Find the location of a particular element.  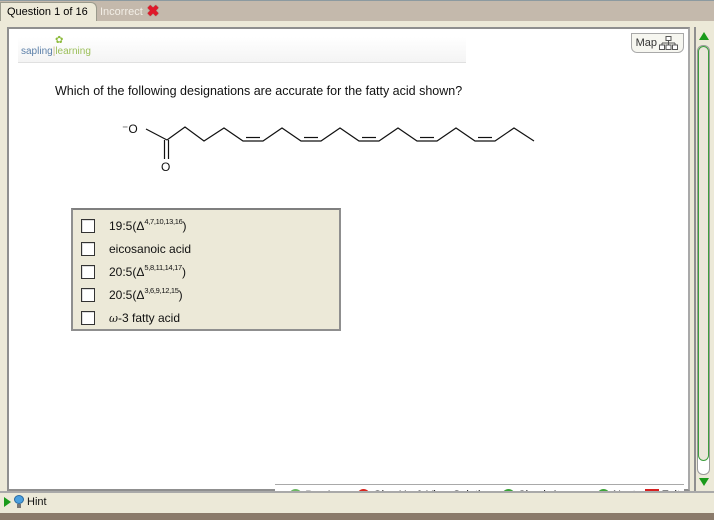

logo-text-sapling: sapling is located at coordinates (37, 51).